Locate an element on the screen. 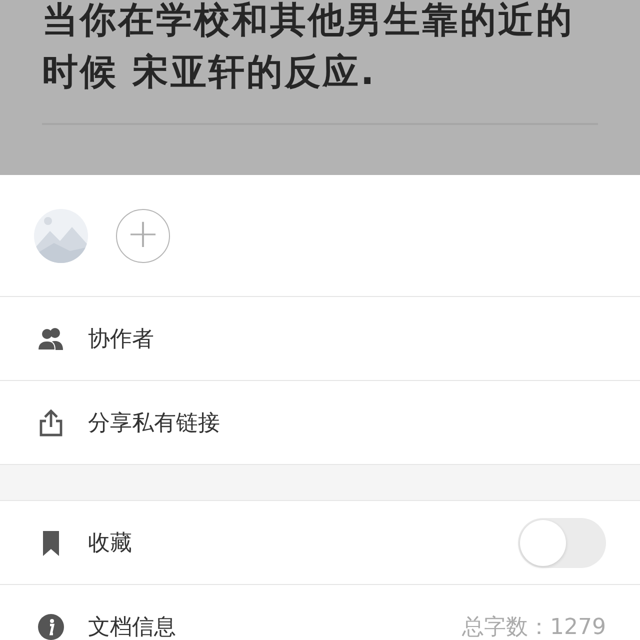 The image size is (640, 640). menu-row: 收藏 is located at coordinates (320, 543).